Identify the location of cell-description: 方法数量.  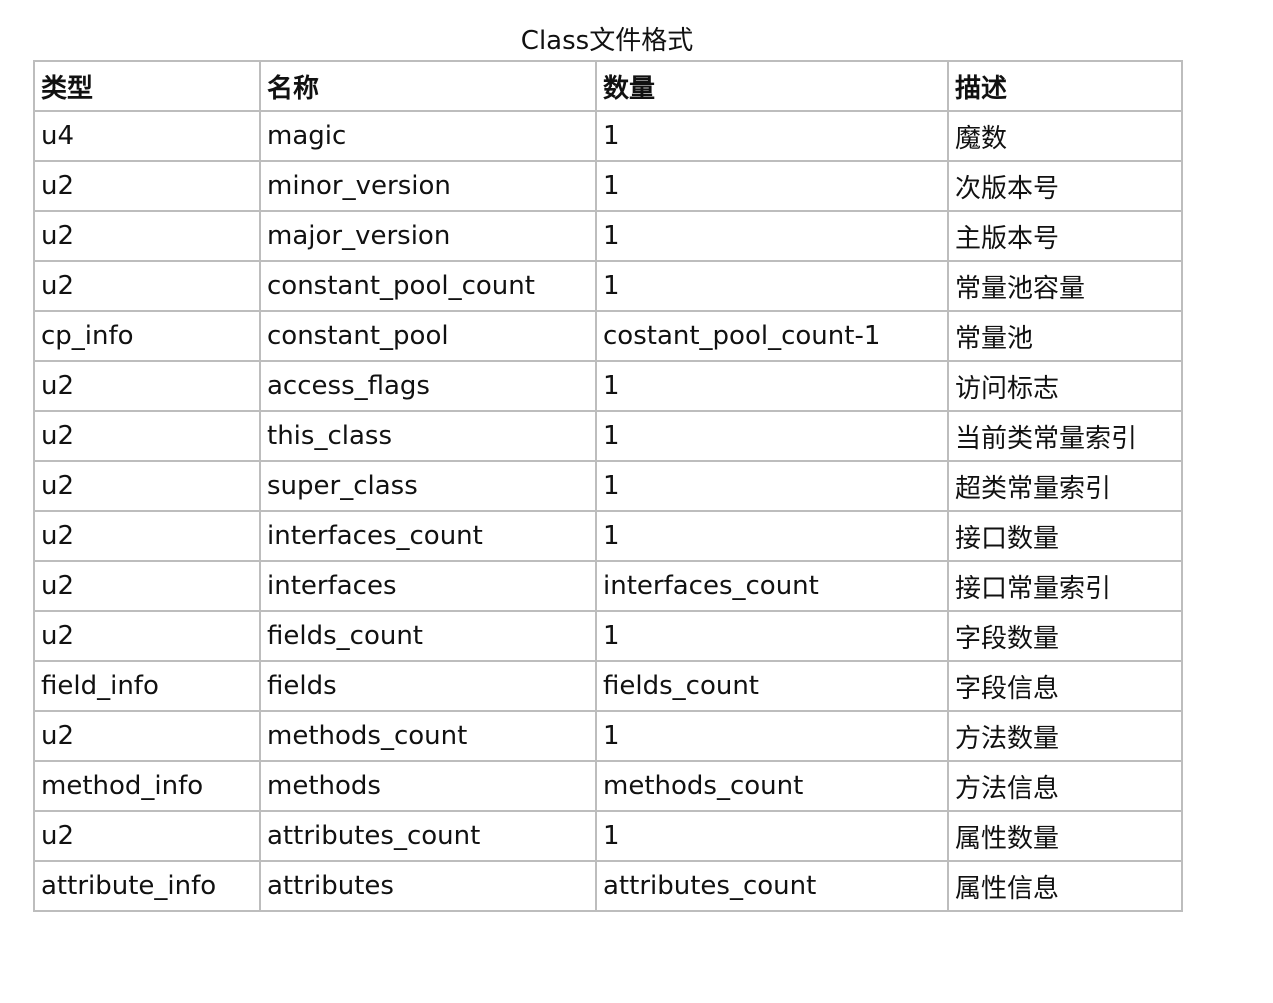
(1065, 736).